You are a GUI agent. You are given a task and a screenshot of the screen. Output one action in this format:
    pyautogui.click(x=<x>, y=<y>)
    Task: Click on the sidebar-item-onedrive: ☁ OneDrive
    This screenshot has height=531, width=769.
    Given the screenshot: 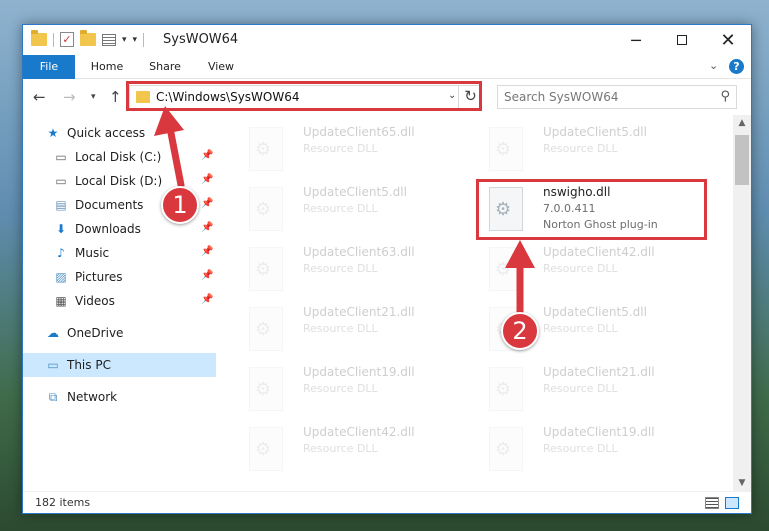 What is the action you would take?
    pyautogui.click(x=119, y=333)
    